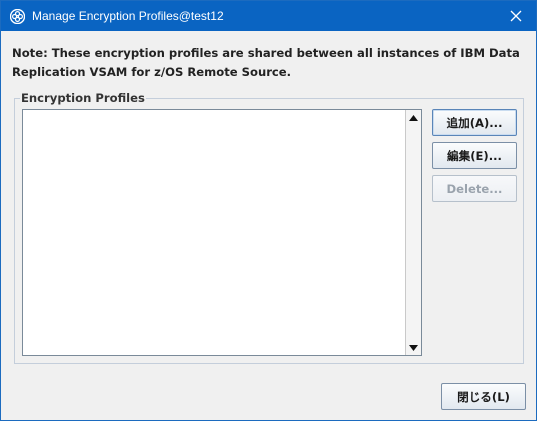 This screenshot has height=421, width=537. What do you see at coordinates (268, 16) in the screenshot?
I see `title-bar: Manage Encryption Profiles@test12` at bounding box center [268, 16].